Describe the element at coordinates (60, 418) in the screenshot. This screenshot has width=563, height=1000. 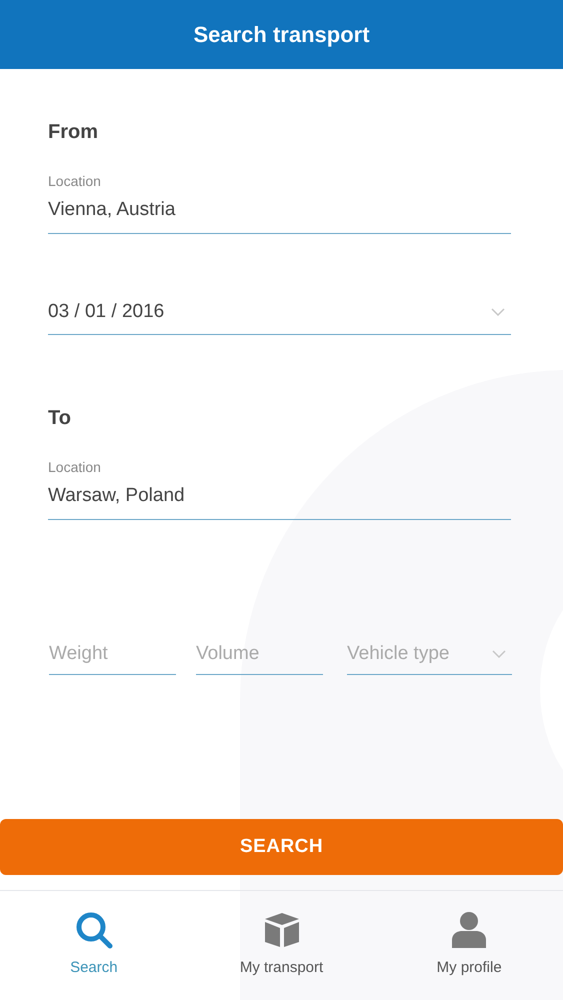
I see `section-heading: To` at that location.